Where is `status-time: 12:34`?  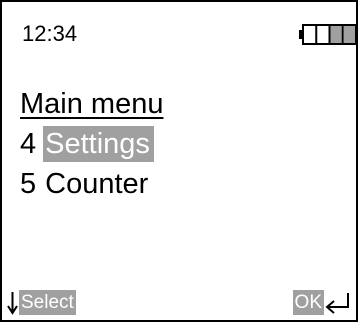
status-time: 12:34 is located at coordinates (50, 33).